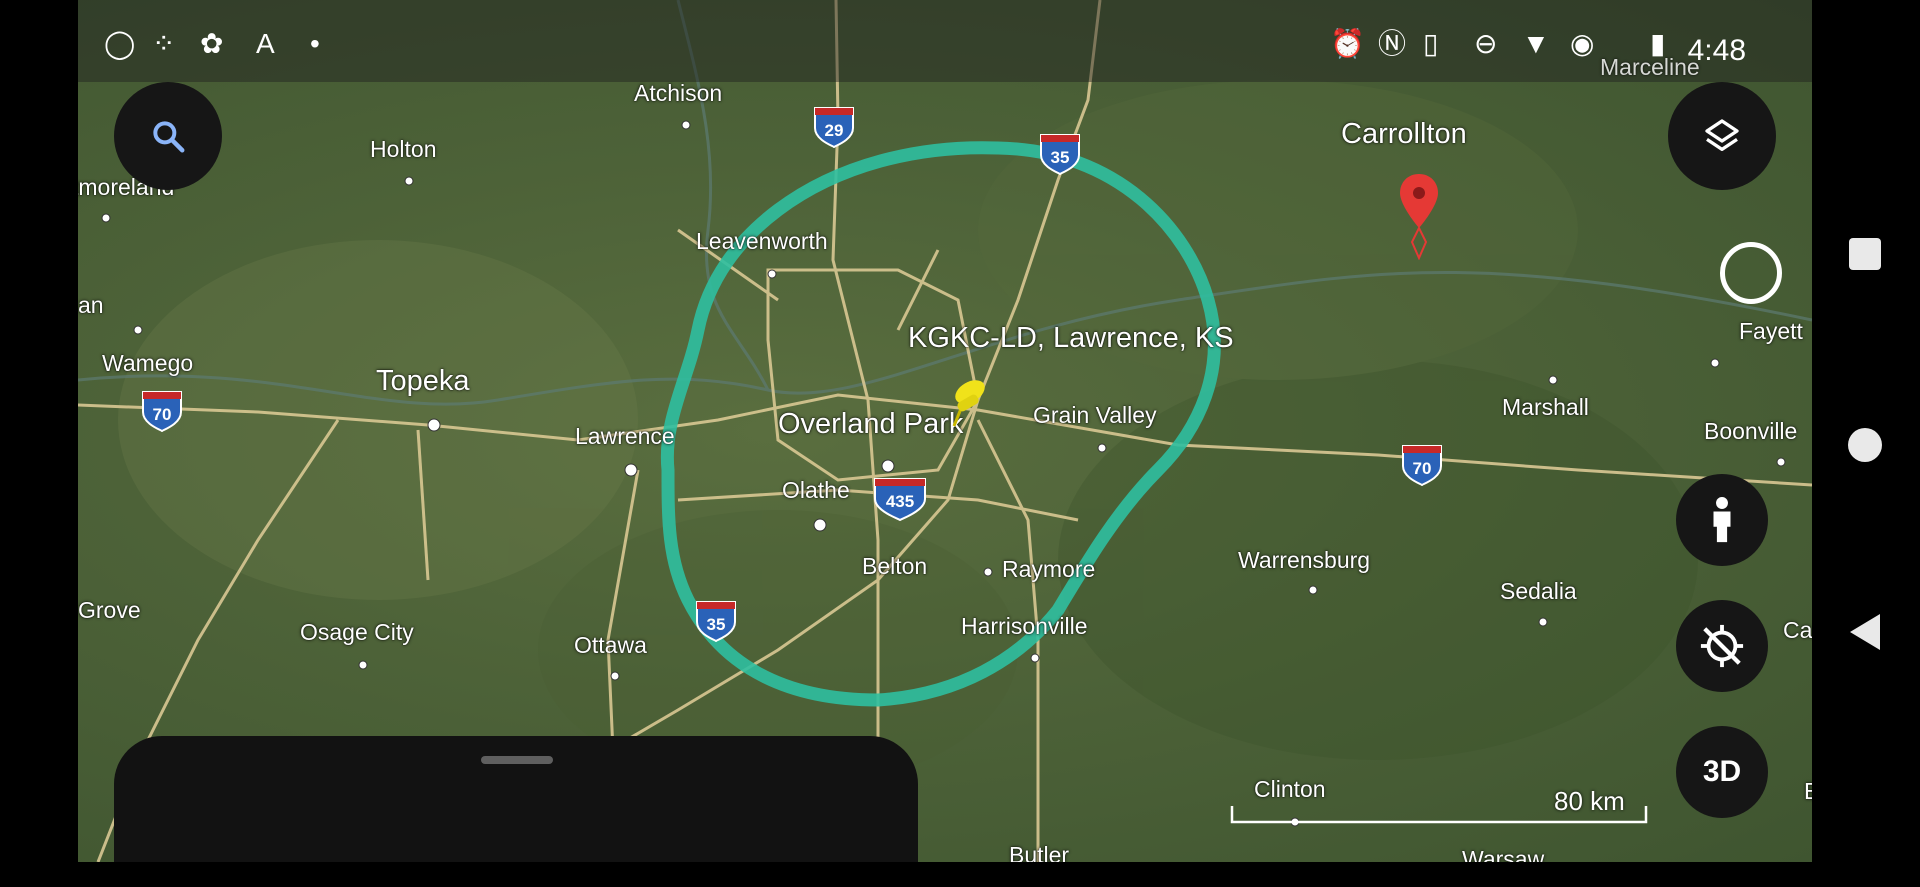 This screenshot has height=887, width=1920. What do you see at coordinates (91, 305) in the screenshot?
I see `place-label: an` at bounding box center [91, 305].